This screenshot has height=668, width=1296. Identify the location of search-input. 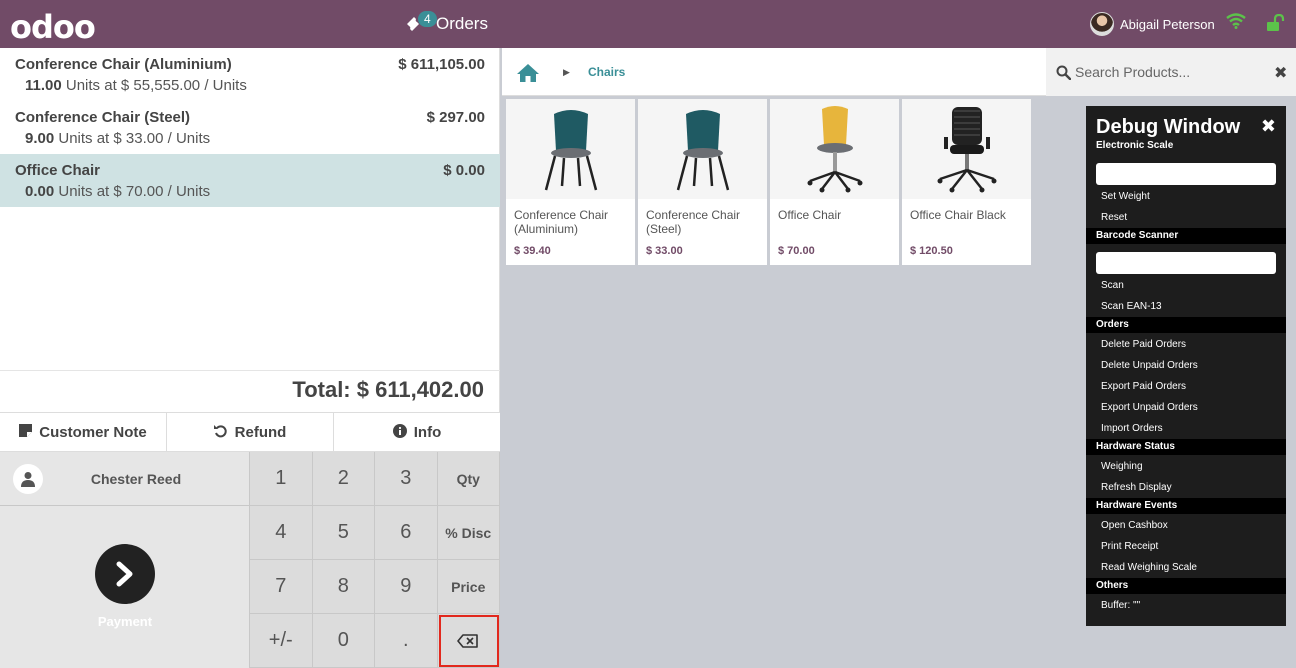
(1165, 72).